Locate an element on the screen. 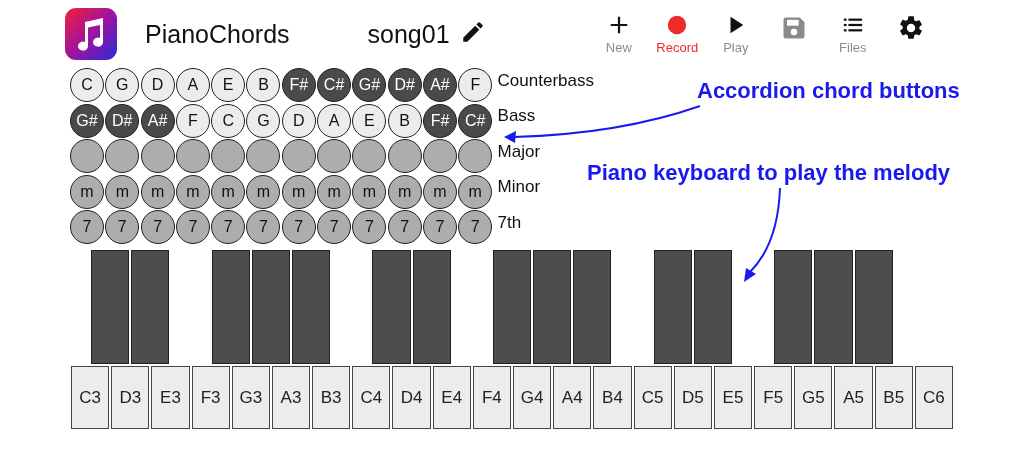 Image resolution: width=1024 pixels, height=473 pixels. piano-key: G5 is located at coordinates (813, 397).